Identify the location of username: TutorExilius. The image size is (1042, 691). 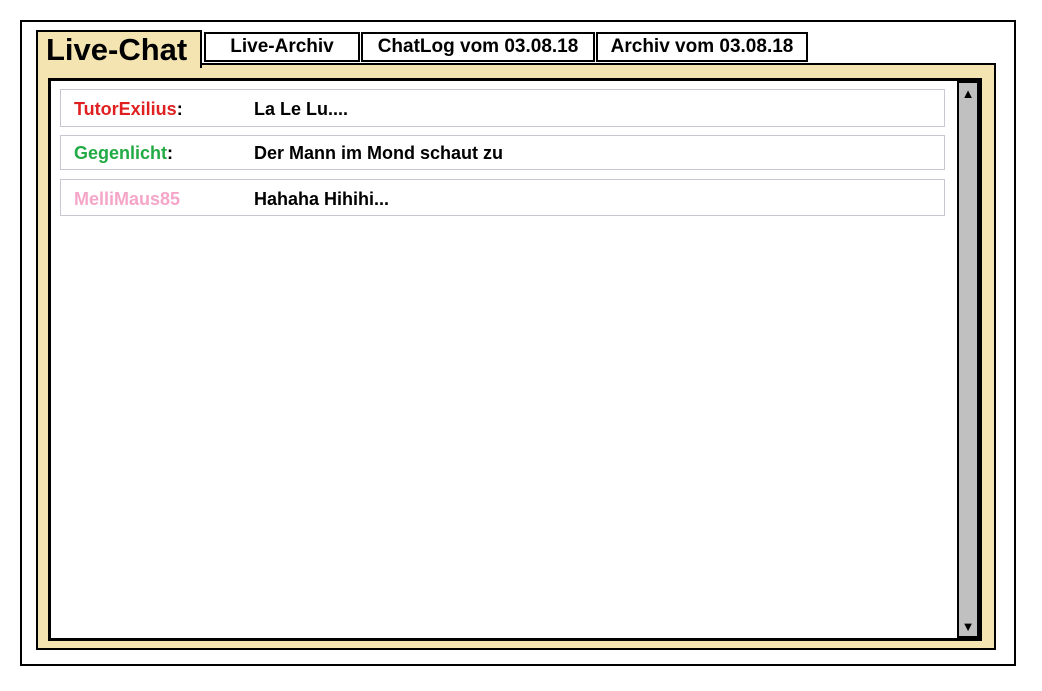
(125, 109).